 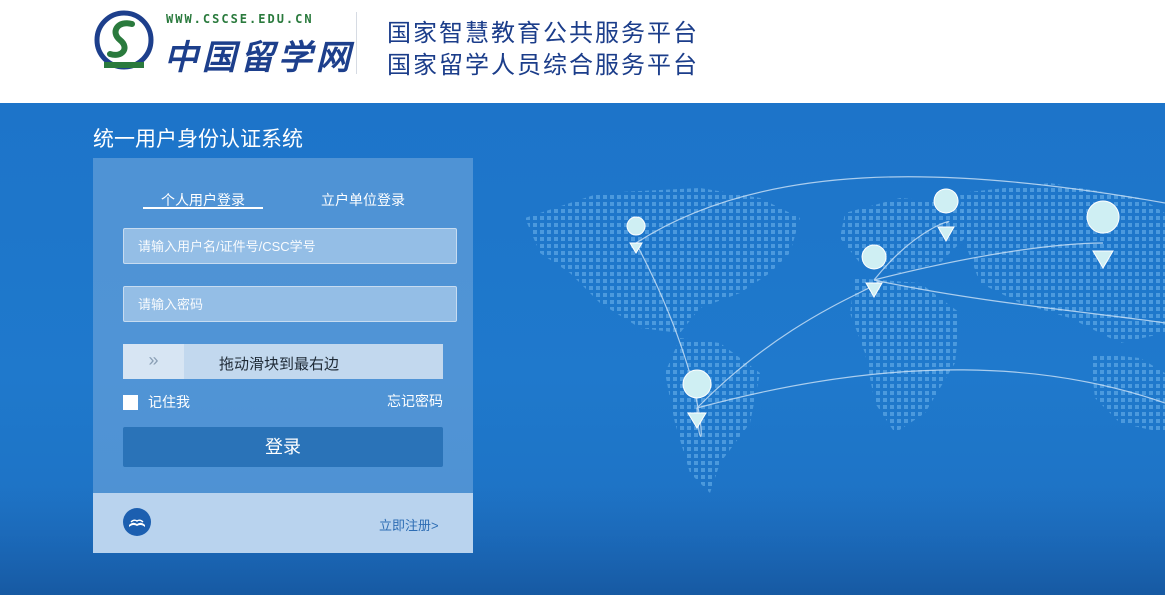 What do you see at coordinates (415, 401) in the screenshot?
I see `forgot-password-link: 忘记密码` at bounding box center [415, 401].